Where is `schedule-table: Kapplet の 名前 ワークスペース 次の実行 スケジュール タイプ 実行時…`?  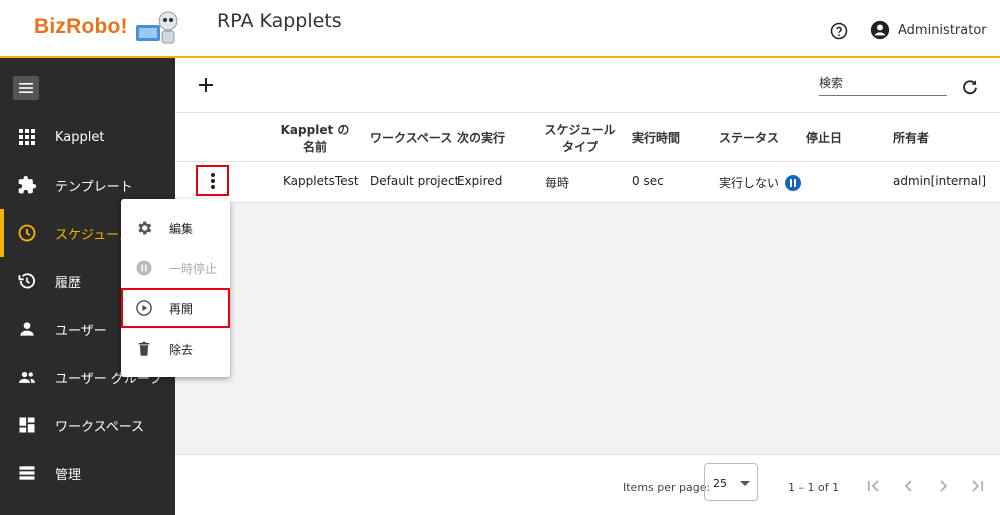
schedule-table: Kapplet の 名前 ワークスペース 次の実行 スケジュール タイプ 実行時… is located at coordinates (587, 158).